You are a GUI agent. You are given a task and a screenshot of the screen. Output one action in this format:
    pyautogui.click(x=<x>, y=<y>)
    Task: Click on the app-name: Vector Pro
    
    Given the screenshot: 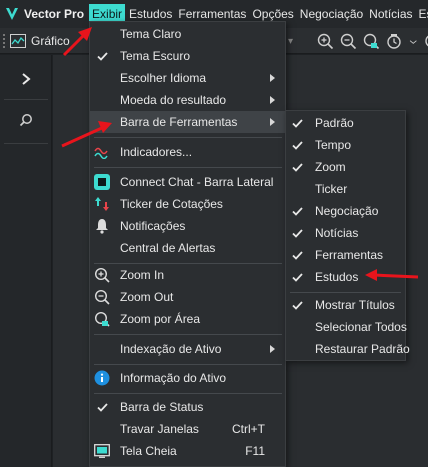 What is the action you would take?
    pyautogui.click(x=54, y=14)
    